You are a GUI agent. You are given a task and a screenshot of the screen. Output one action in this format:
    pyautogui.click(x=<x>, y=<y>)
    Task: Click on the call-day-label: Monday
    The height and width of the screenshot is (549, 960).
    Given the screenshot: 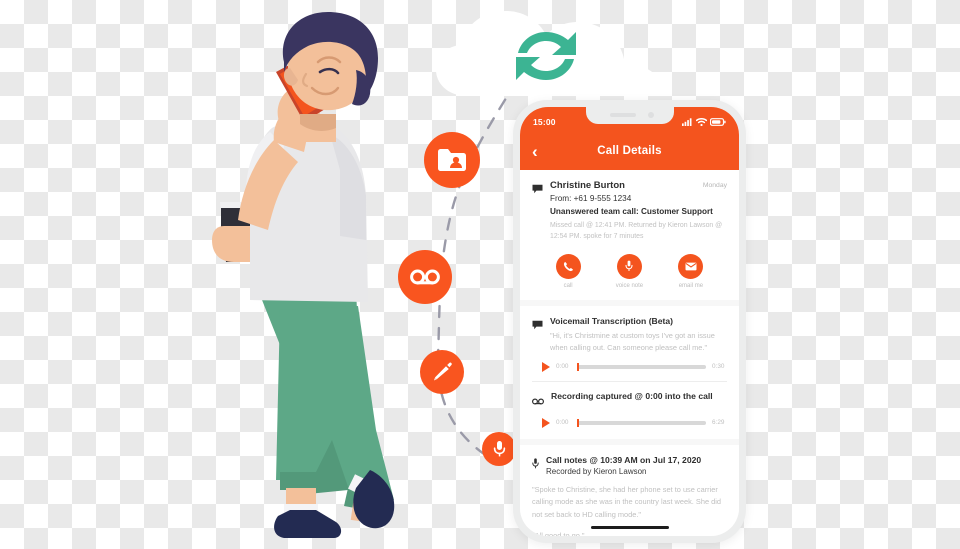 What is the action you would take?
    pyautogui.click(x=714, y=185)
    